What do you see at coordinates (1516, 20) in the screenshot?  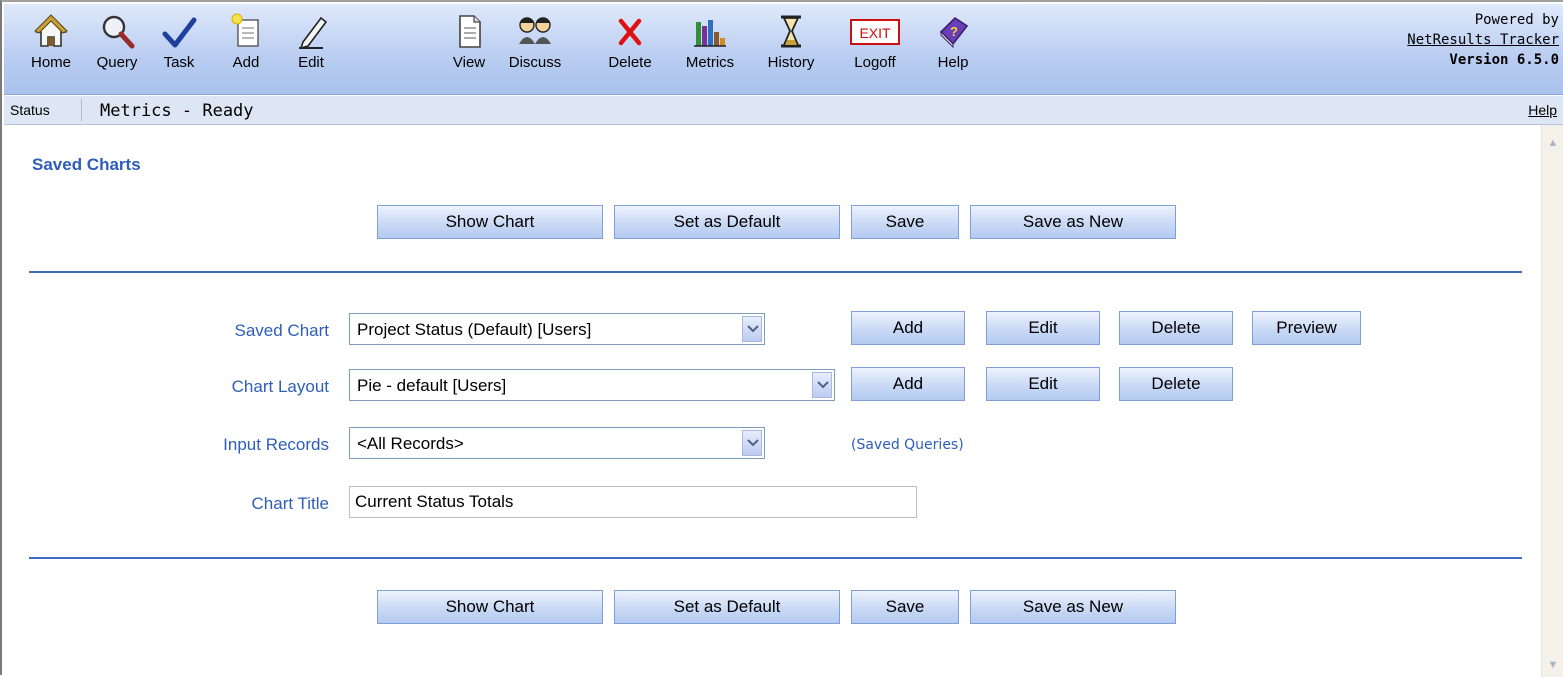 I see `powered-by-text: Powered by` at bounding box center [1516, 20].